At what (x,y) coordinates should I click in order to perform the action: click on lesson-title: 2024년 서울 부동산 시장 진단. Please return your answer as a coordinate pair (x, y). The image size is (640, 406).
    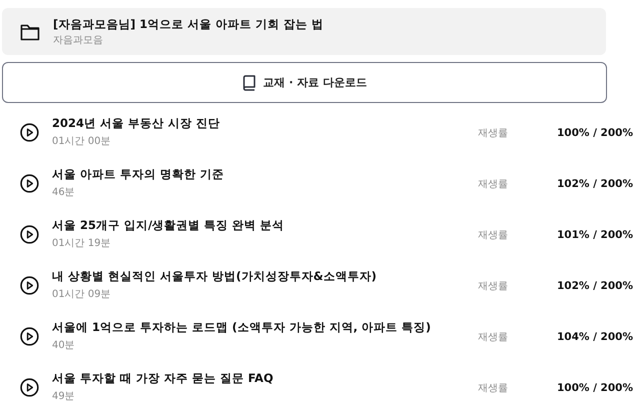
    Looking at the image, I should click on (248, 123).